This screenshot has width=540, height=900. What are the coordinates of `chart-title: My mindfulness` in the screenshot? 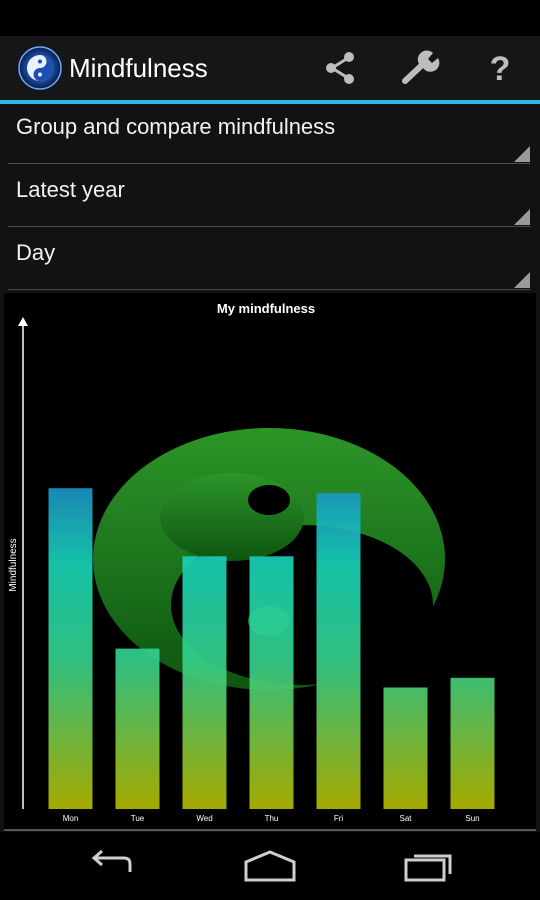 It's located at (266, 308).